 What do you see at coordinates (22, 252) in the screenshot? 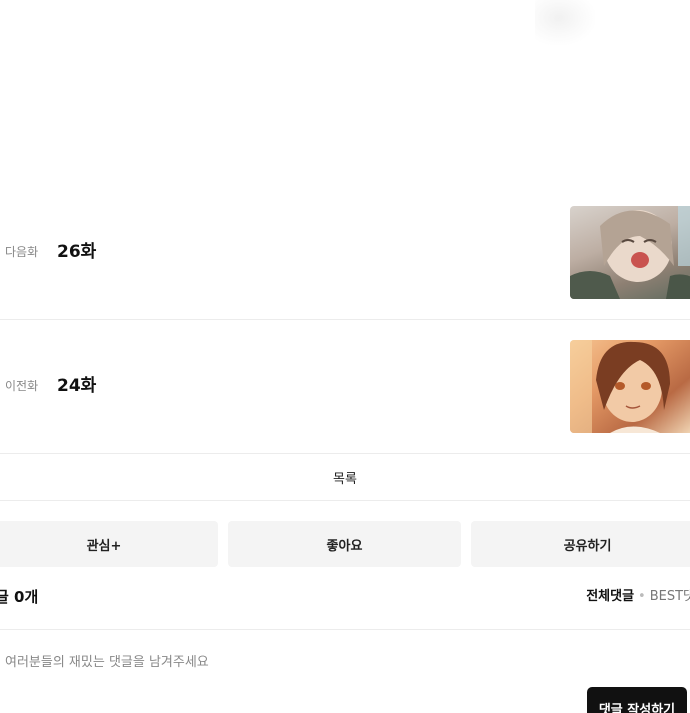
I see `next-episode-kind: 다음화` at bounding box center [22, 252].